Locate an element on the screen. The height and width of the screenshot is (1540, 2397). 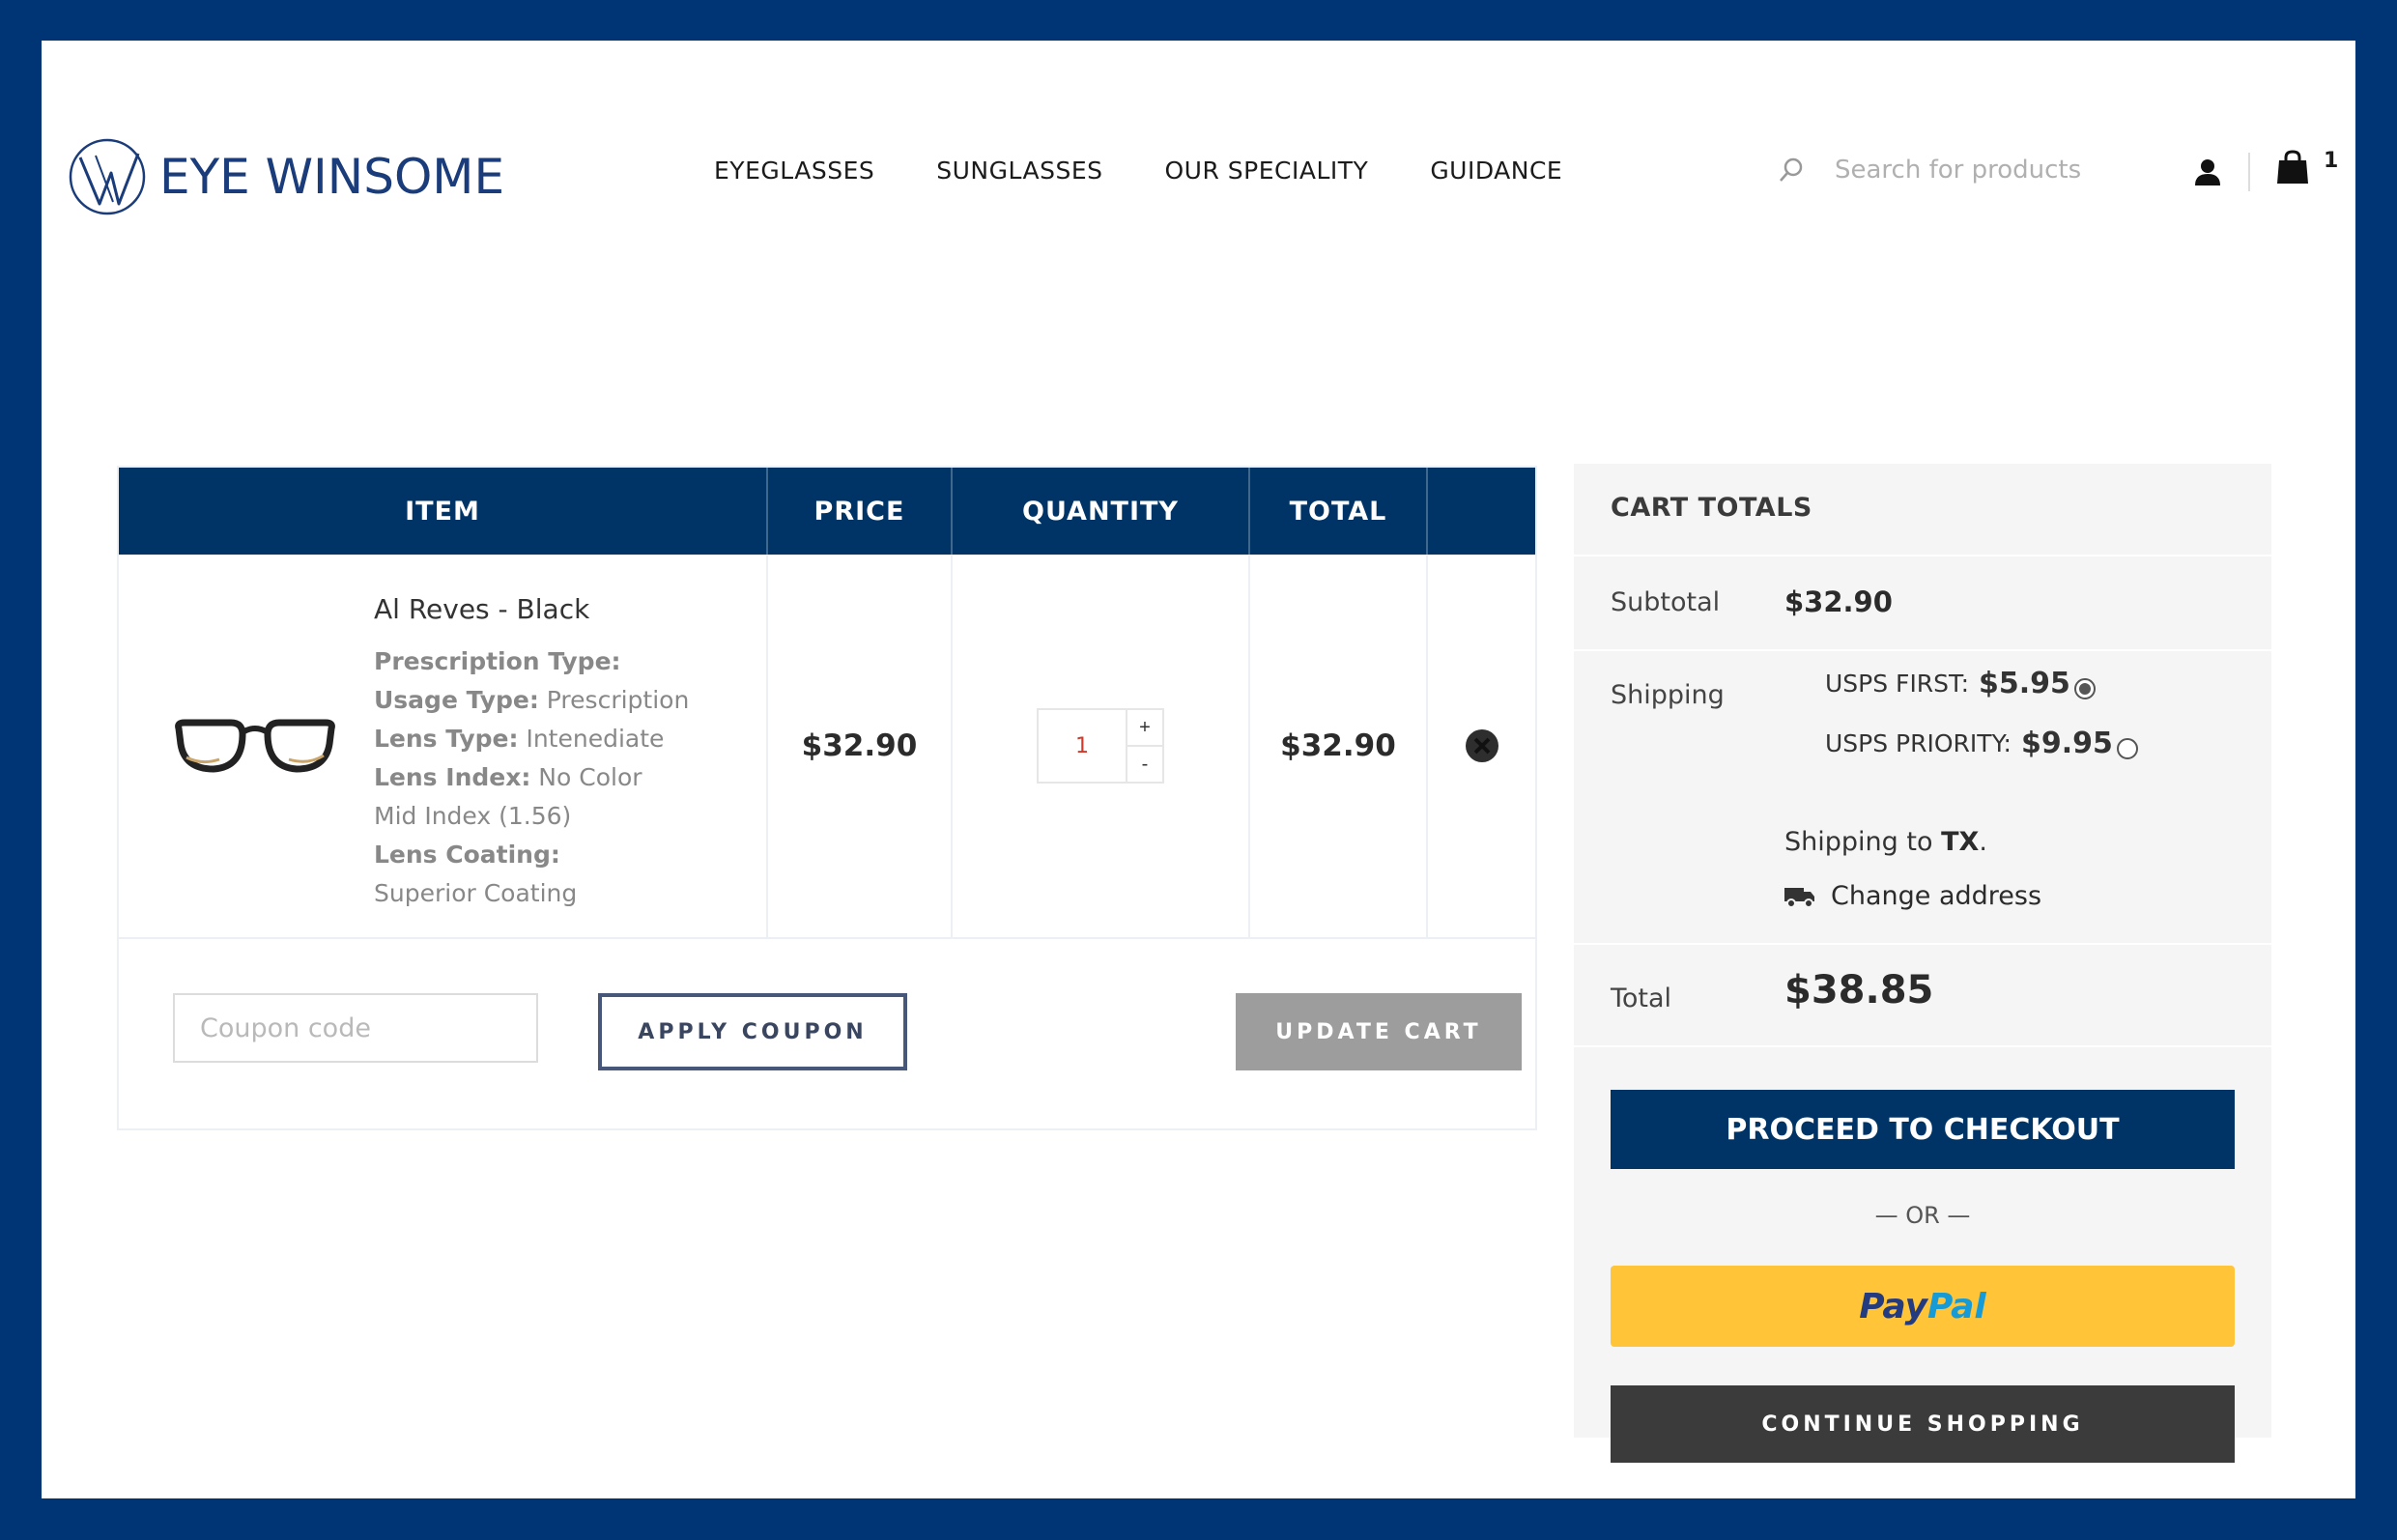
proceed-to-checkout-button: PROCEED TO CHECKOUT is located at coordinates (1923, 1129).